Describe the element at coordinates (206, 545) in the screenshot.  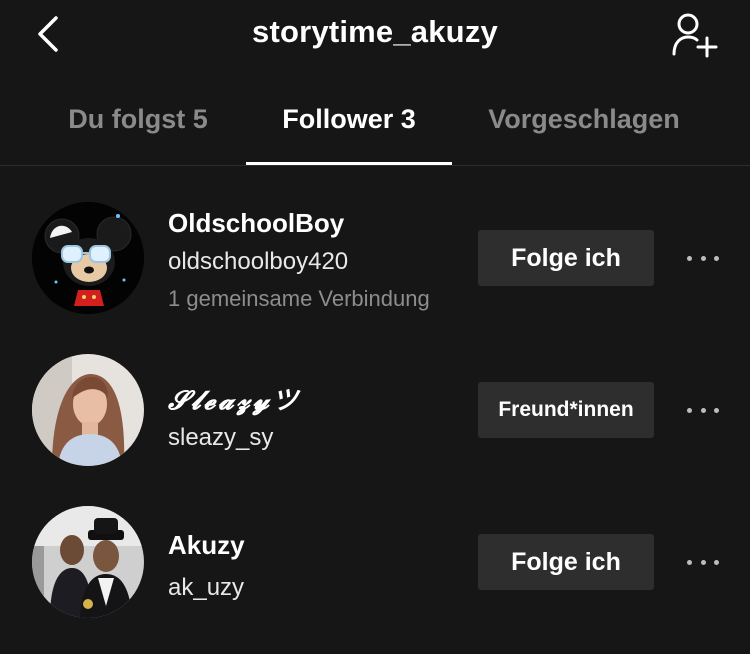
I see `follower-name: Akuzy` at that location.